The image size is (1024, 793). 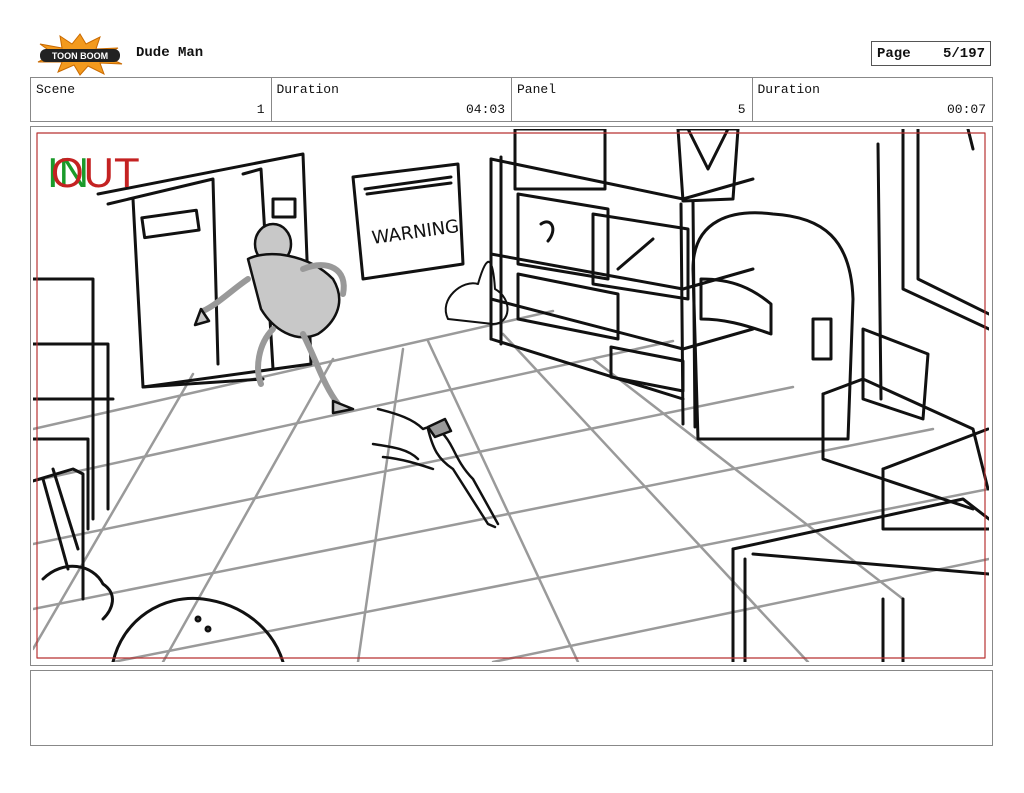 What do you see at coordinates (873, 99) in the screenshot?
I see `panel-duration-cell: Duration 00:07` at bounding box center [873, 99].